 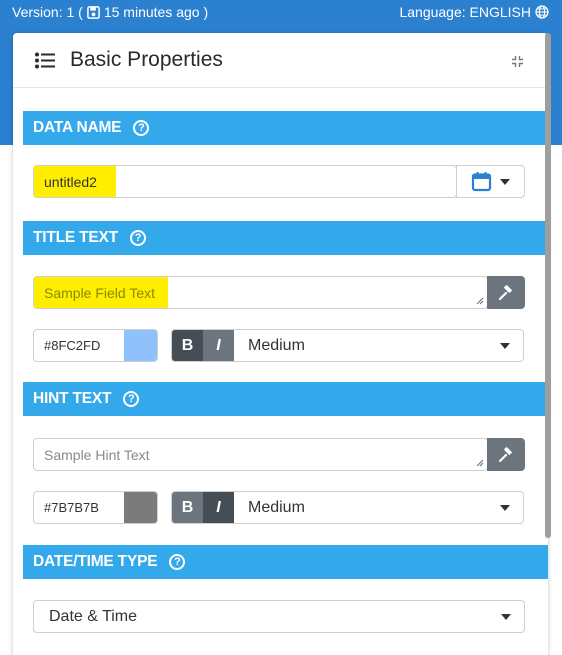 I want to click on language-selector: Language: ENGLISH, so click(x=474, y=12).